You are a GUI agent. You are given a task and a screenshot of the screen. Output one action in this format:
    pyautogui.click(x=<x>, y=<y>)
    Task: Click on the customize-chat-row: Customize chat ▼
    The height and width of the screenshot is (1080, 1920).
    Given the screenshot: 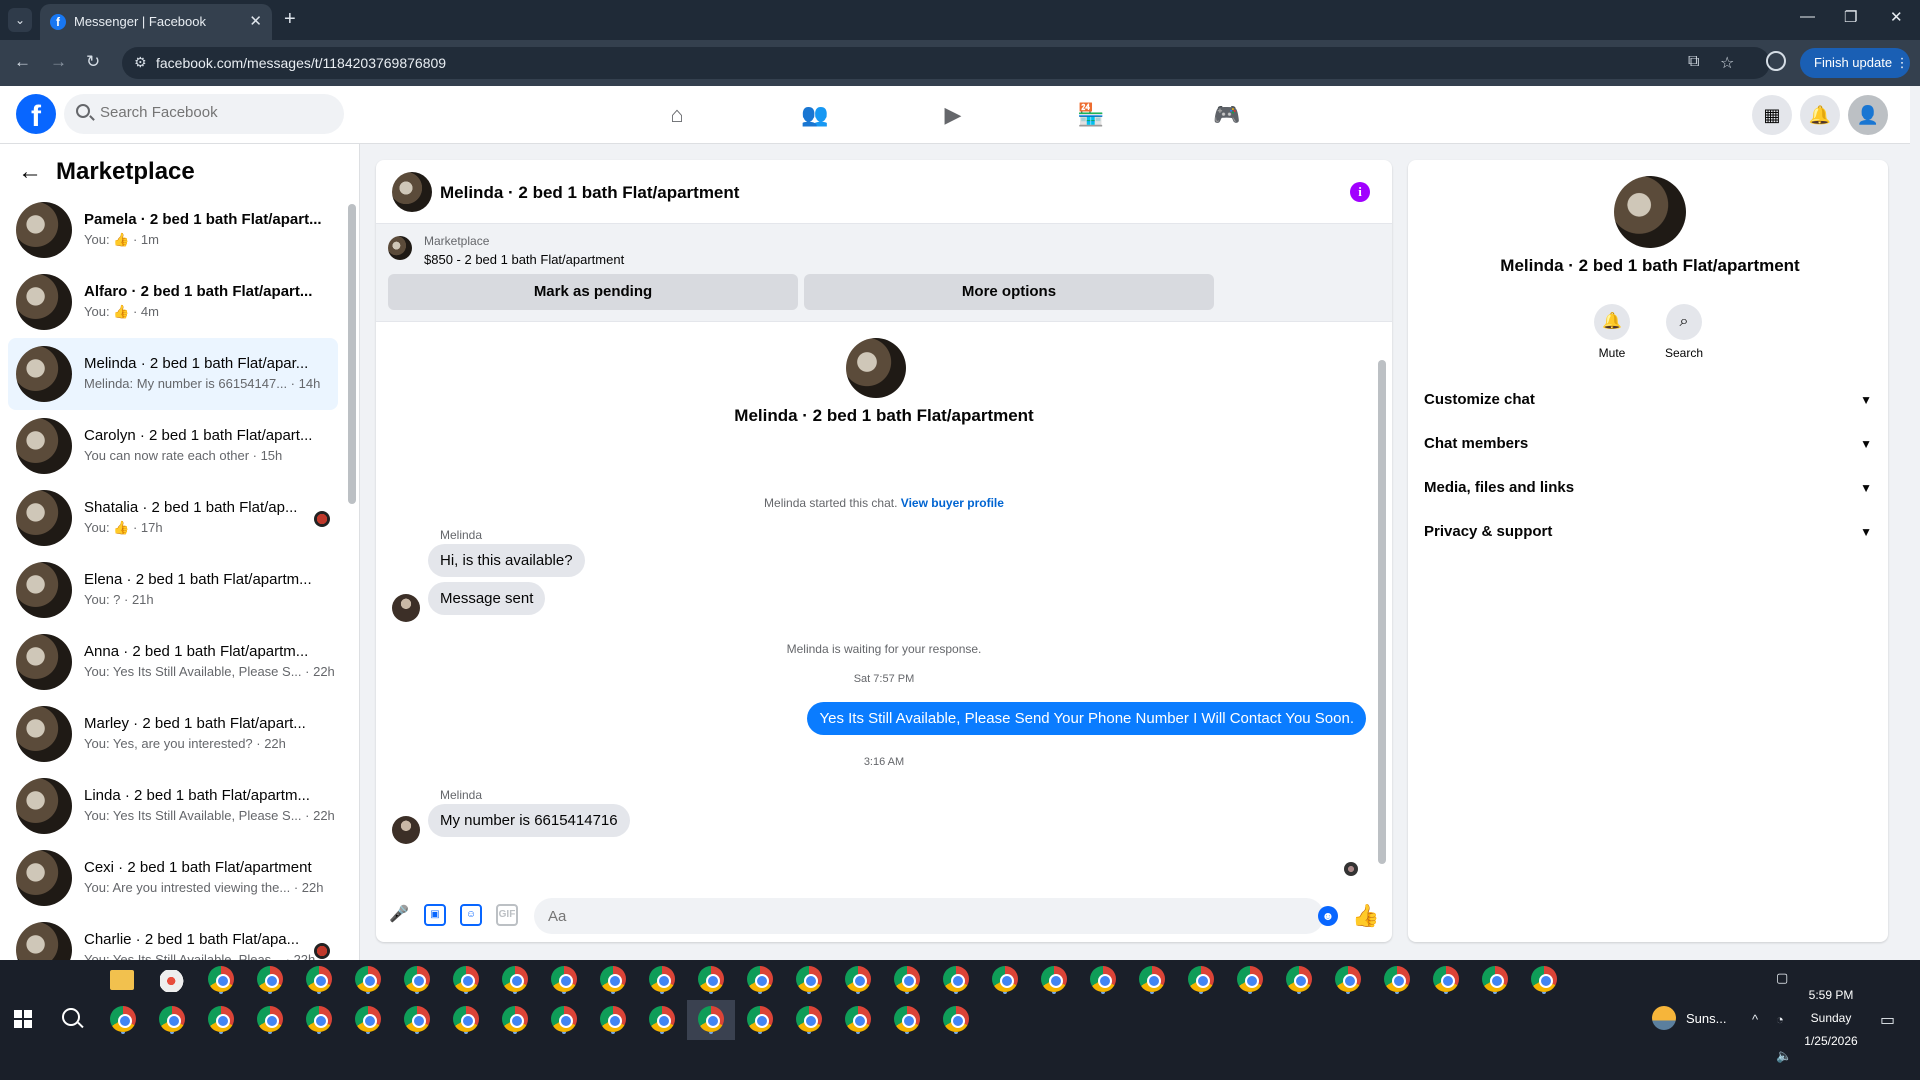 What is the action you would take?
    pyautogui.click(x=1648, y=400)
    